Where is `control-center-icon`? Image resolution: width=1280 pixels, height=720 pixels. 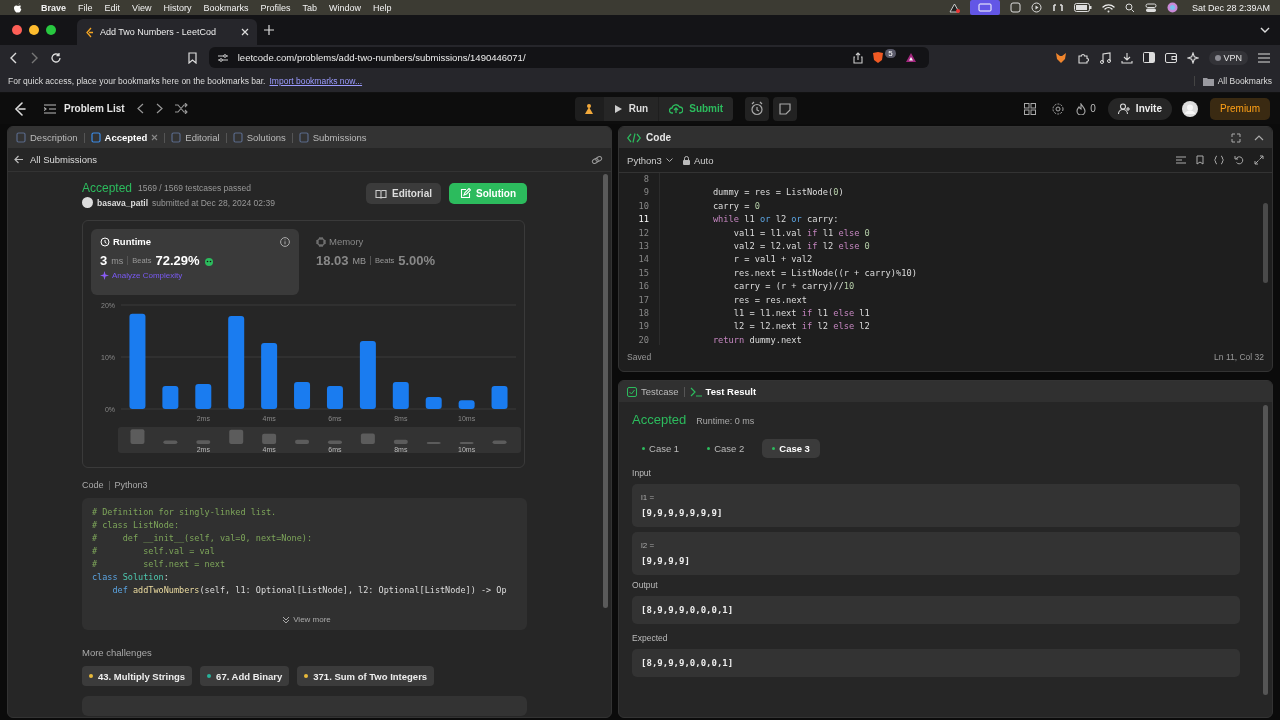 control-center-icon is located at coordinates (1150, 7).